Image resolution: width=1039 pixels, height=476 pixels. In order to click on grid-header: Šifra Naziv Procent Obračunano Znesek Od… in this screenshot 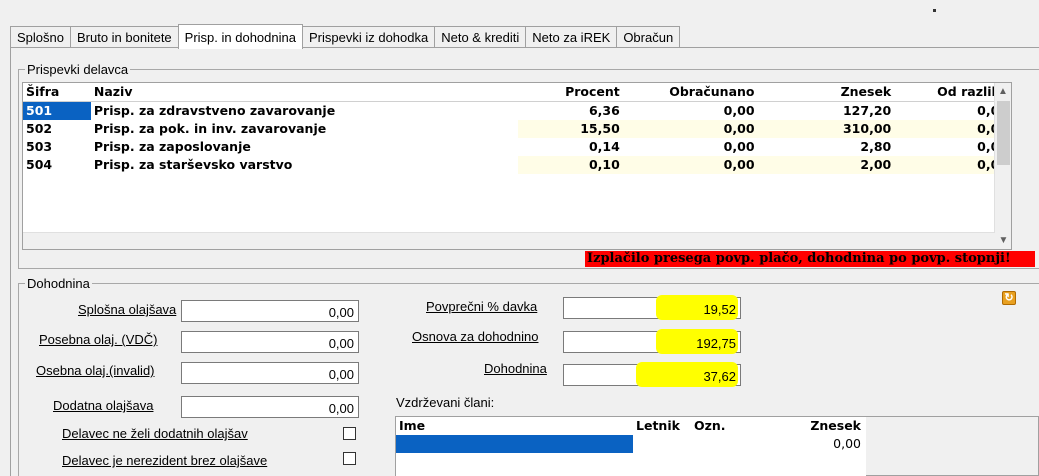, I will do `click(517, 92)`.